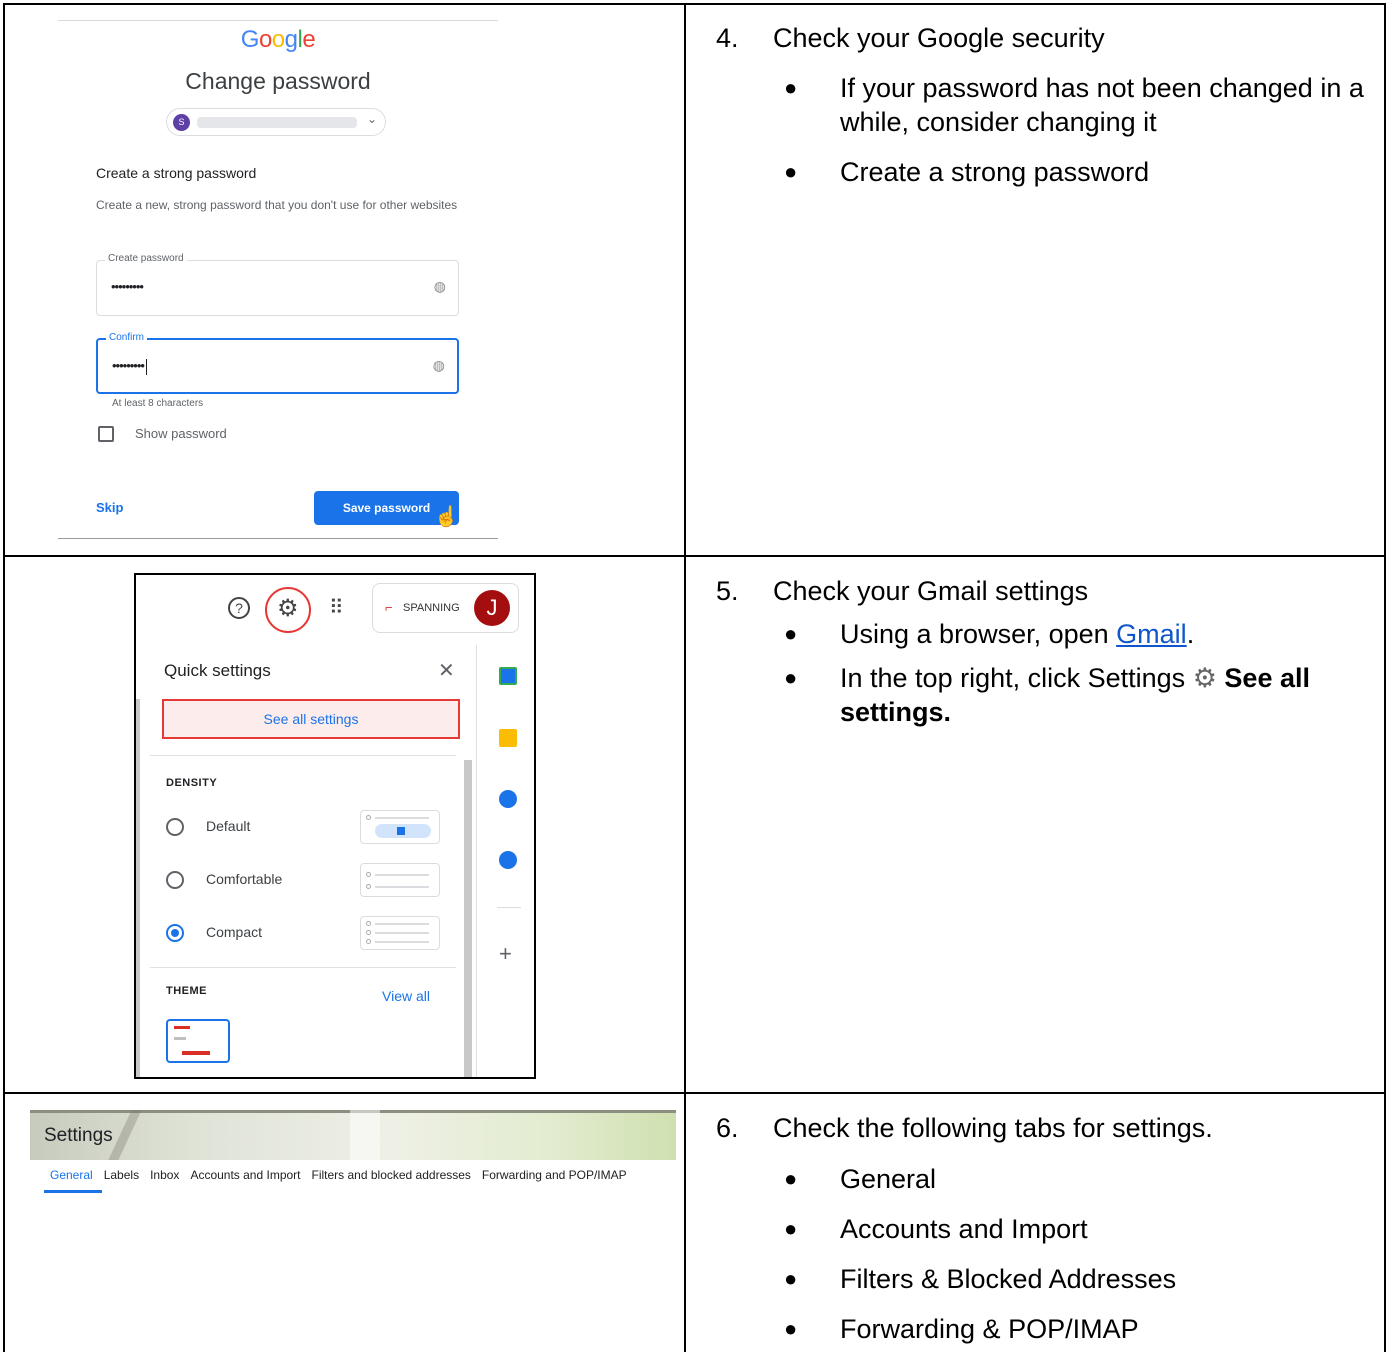 This screenshot has width=1389, height=1352. I want to click on density-thumbnail-comfortable, so click(400, 880).